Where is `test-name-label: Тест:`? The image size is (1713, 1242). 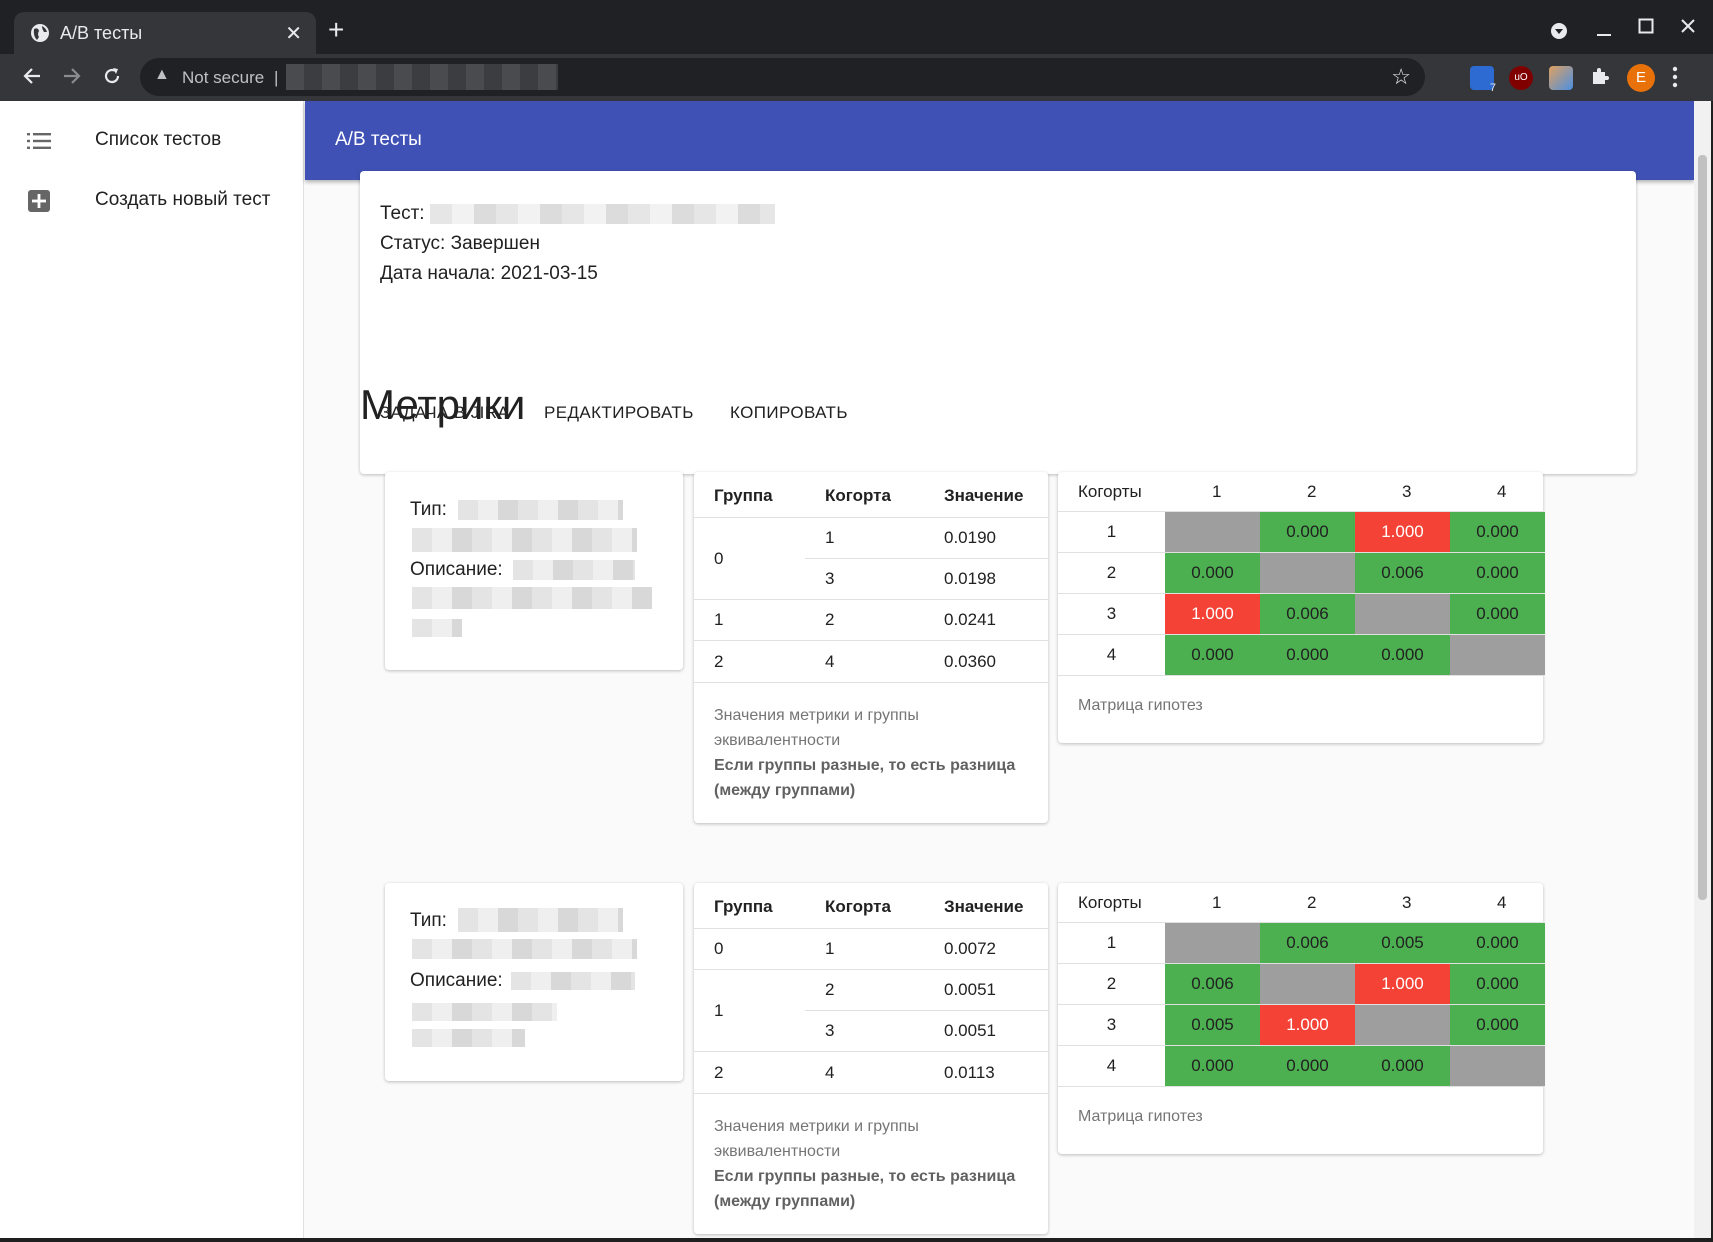 test-name-label: Тест: is located at coordinates (402, 213).